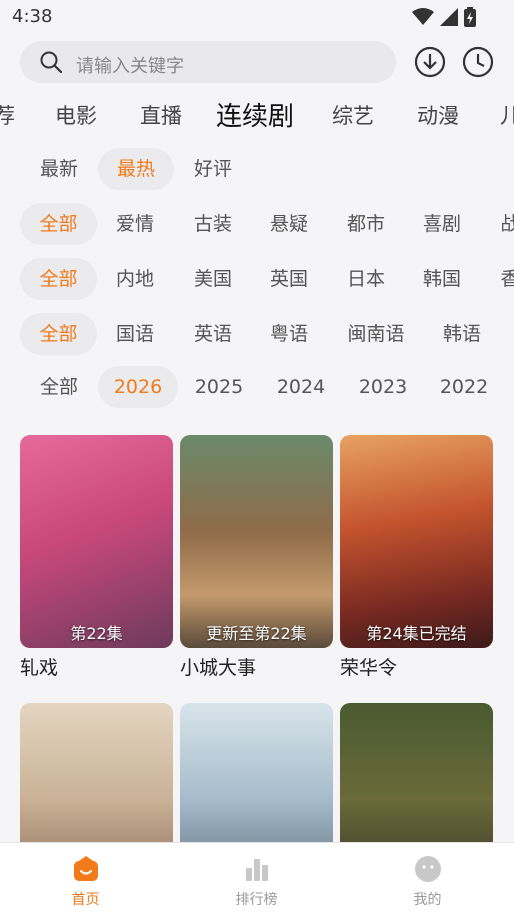  I want to click on bottom-nav: 首页 排行榜 我的, so click(257, 878).